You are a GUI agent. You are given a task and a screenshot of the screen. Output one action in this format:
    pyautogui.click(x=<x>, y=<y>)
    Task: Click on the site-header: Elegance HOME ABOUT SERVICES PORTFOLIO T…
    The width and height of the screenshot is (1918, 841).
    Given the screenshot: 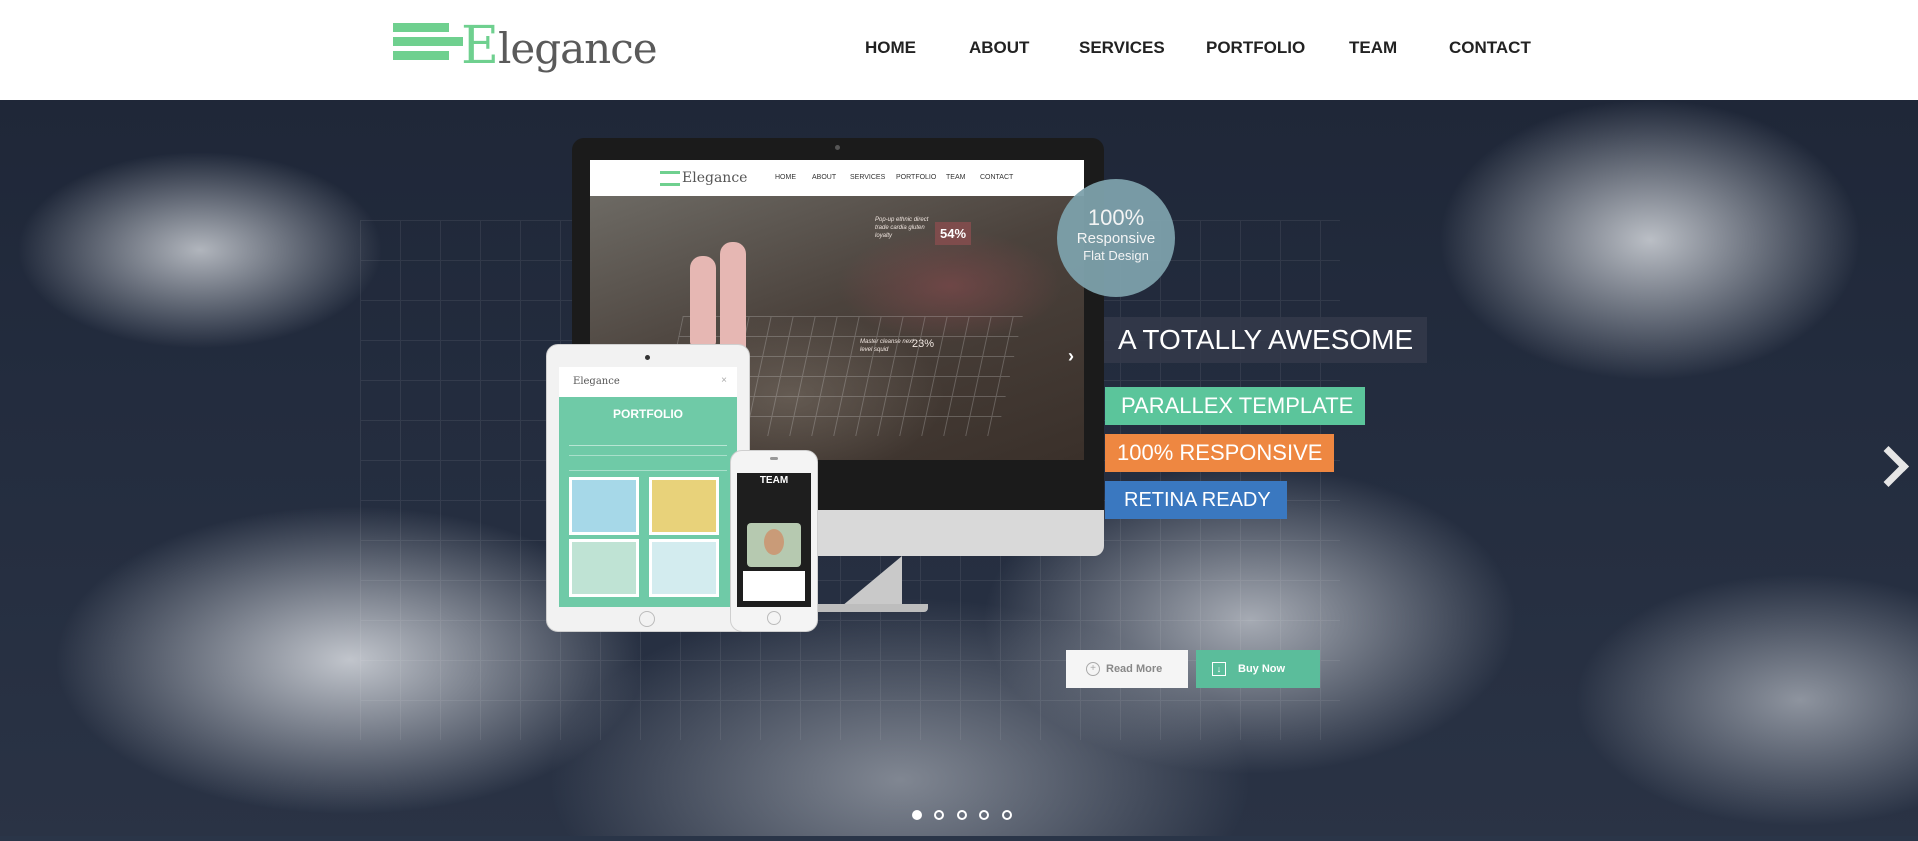 What is the action you would take?
    pyautogui.click(x=959, y=50)
    